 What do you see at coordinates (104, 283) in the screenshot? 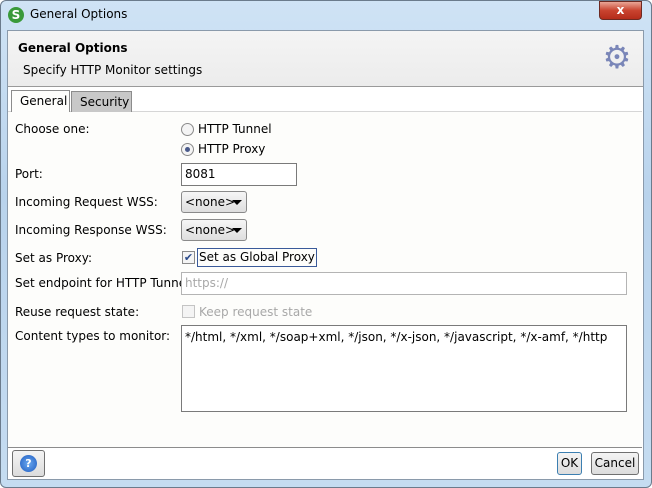
I see `endpoint-label: Set endpoint for HTTP Tunnel:` at bounding box center [104, 283].